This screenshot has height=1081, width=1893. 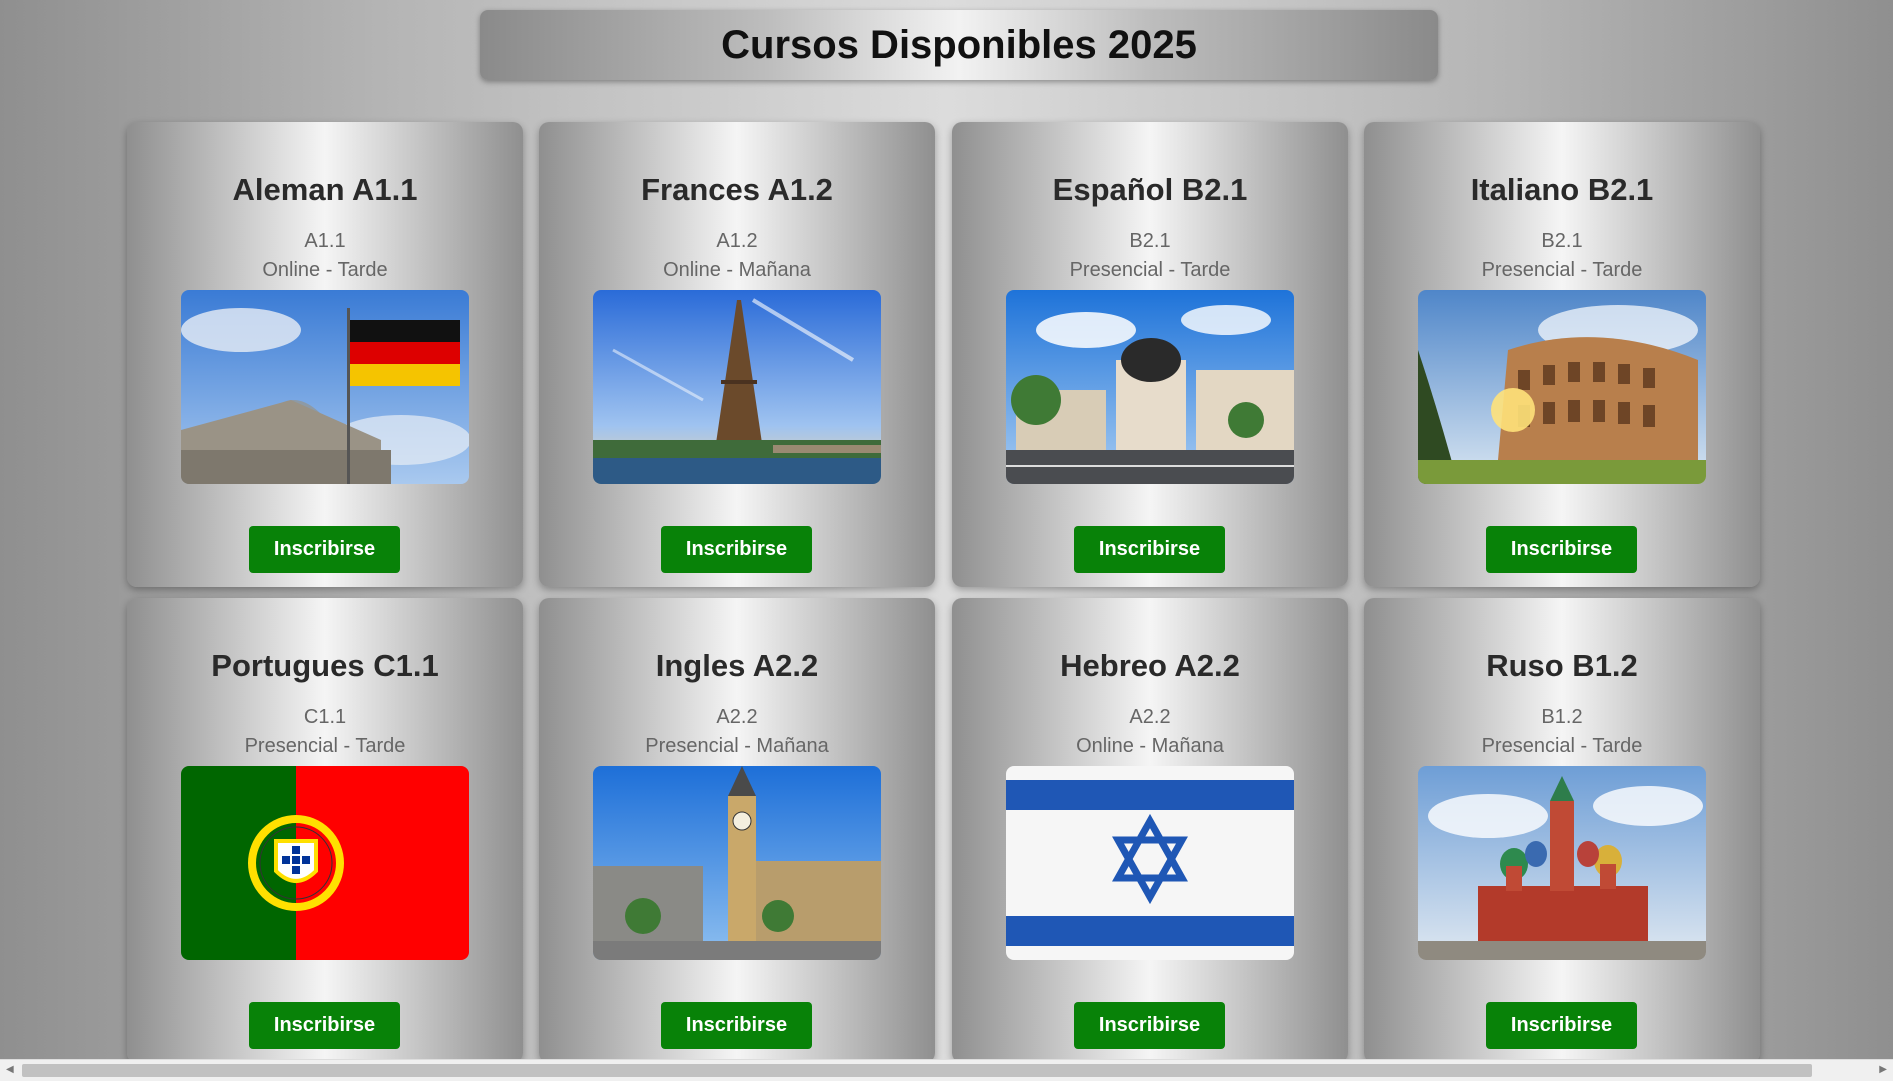 I want to click on course-mode: Presencial - Mañana, so click(x=737, y=746).